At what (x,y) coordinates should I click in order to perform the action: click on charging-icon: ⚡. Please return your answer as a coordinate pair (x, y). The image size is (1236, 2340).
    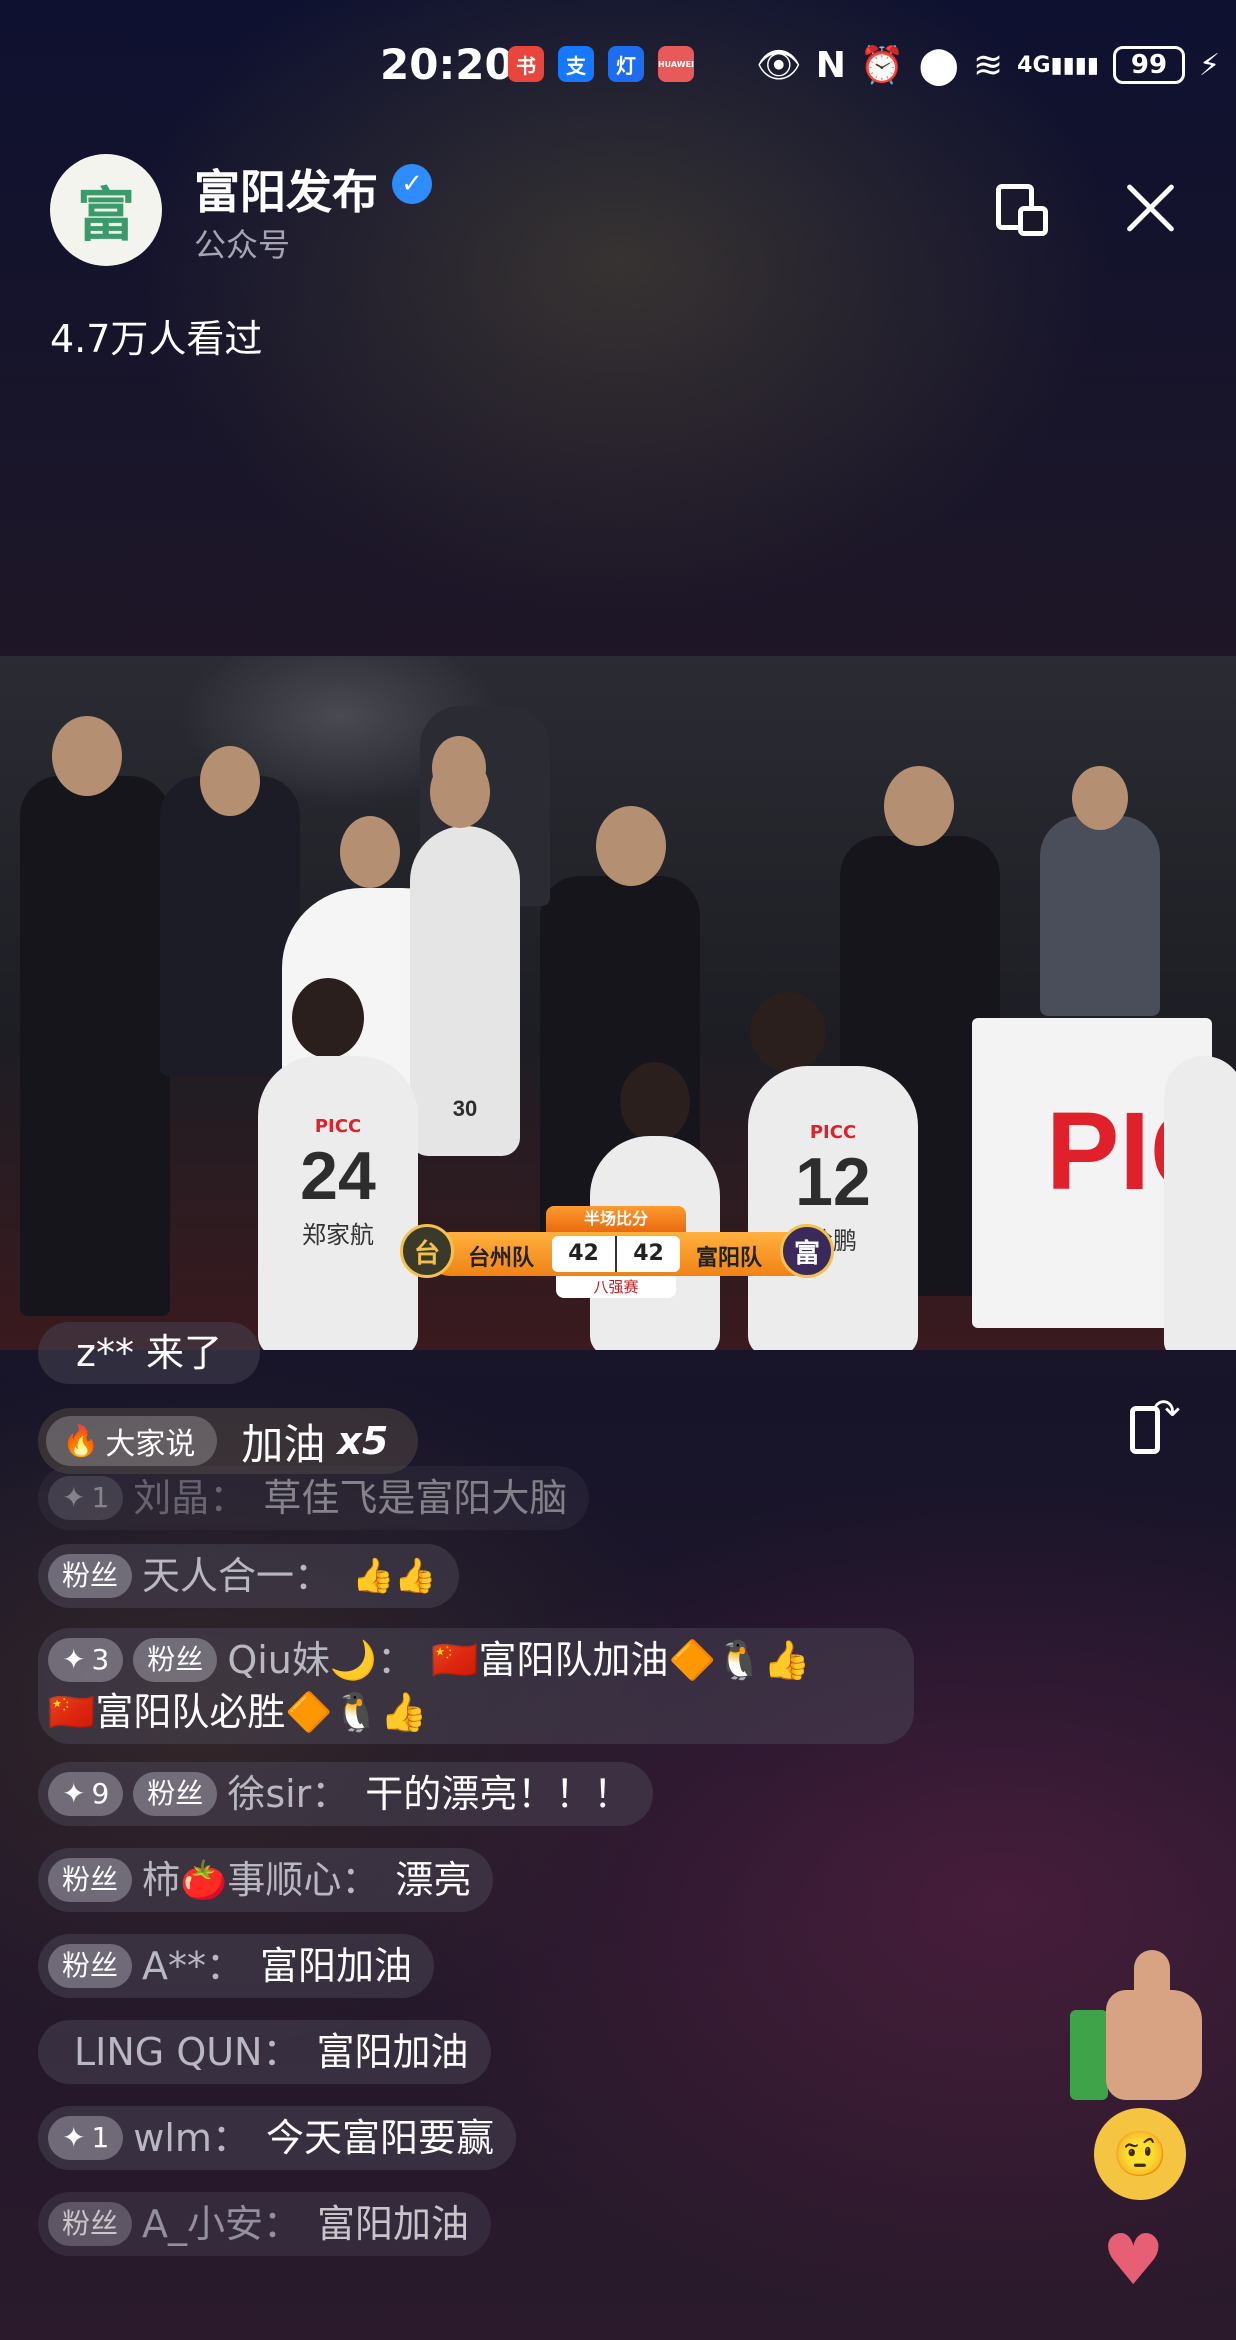
    Looking at the image, I should click on (1209, 65).